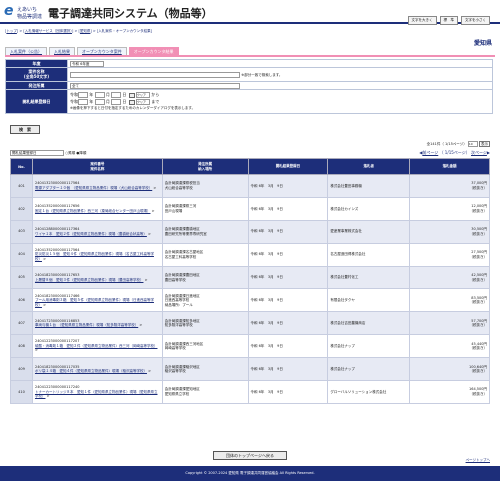 Image resolution: width=500 pixels, height=481 pixels. Describe the element at coordinates (48, 31) in the screenshot. I see `breadcrumb-service: 入札情報サービス（団体選択）` at that location.